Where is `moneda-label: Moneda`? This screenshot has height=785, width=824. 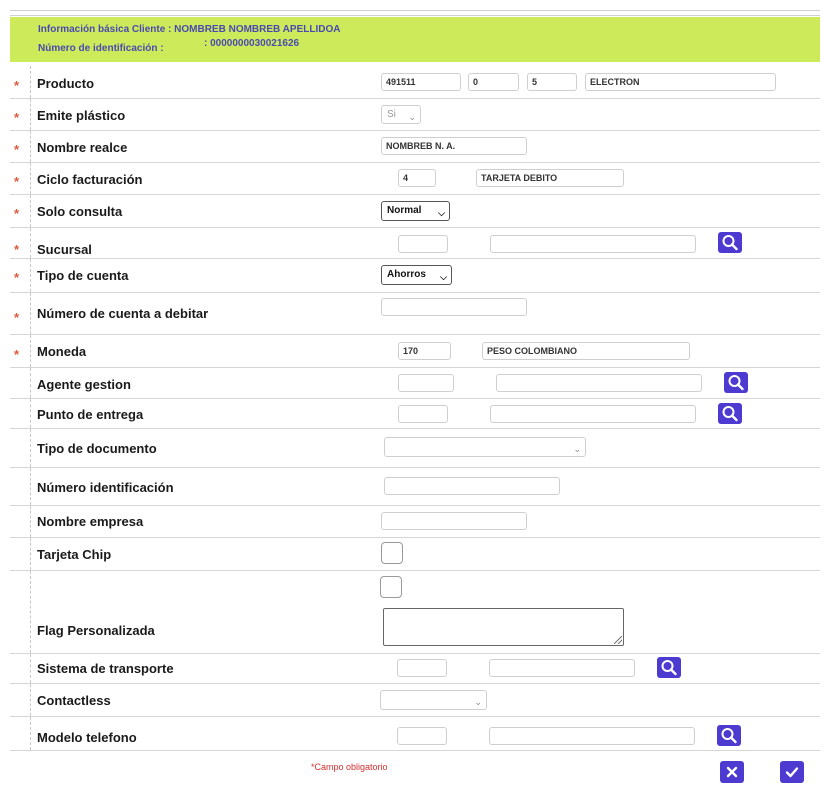
moneda-label: Moneda is located at coordinates (62, 351).